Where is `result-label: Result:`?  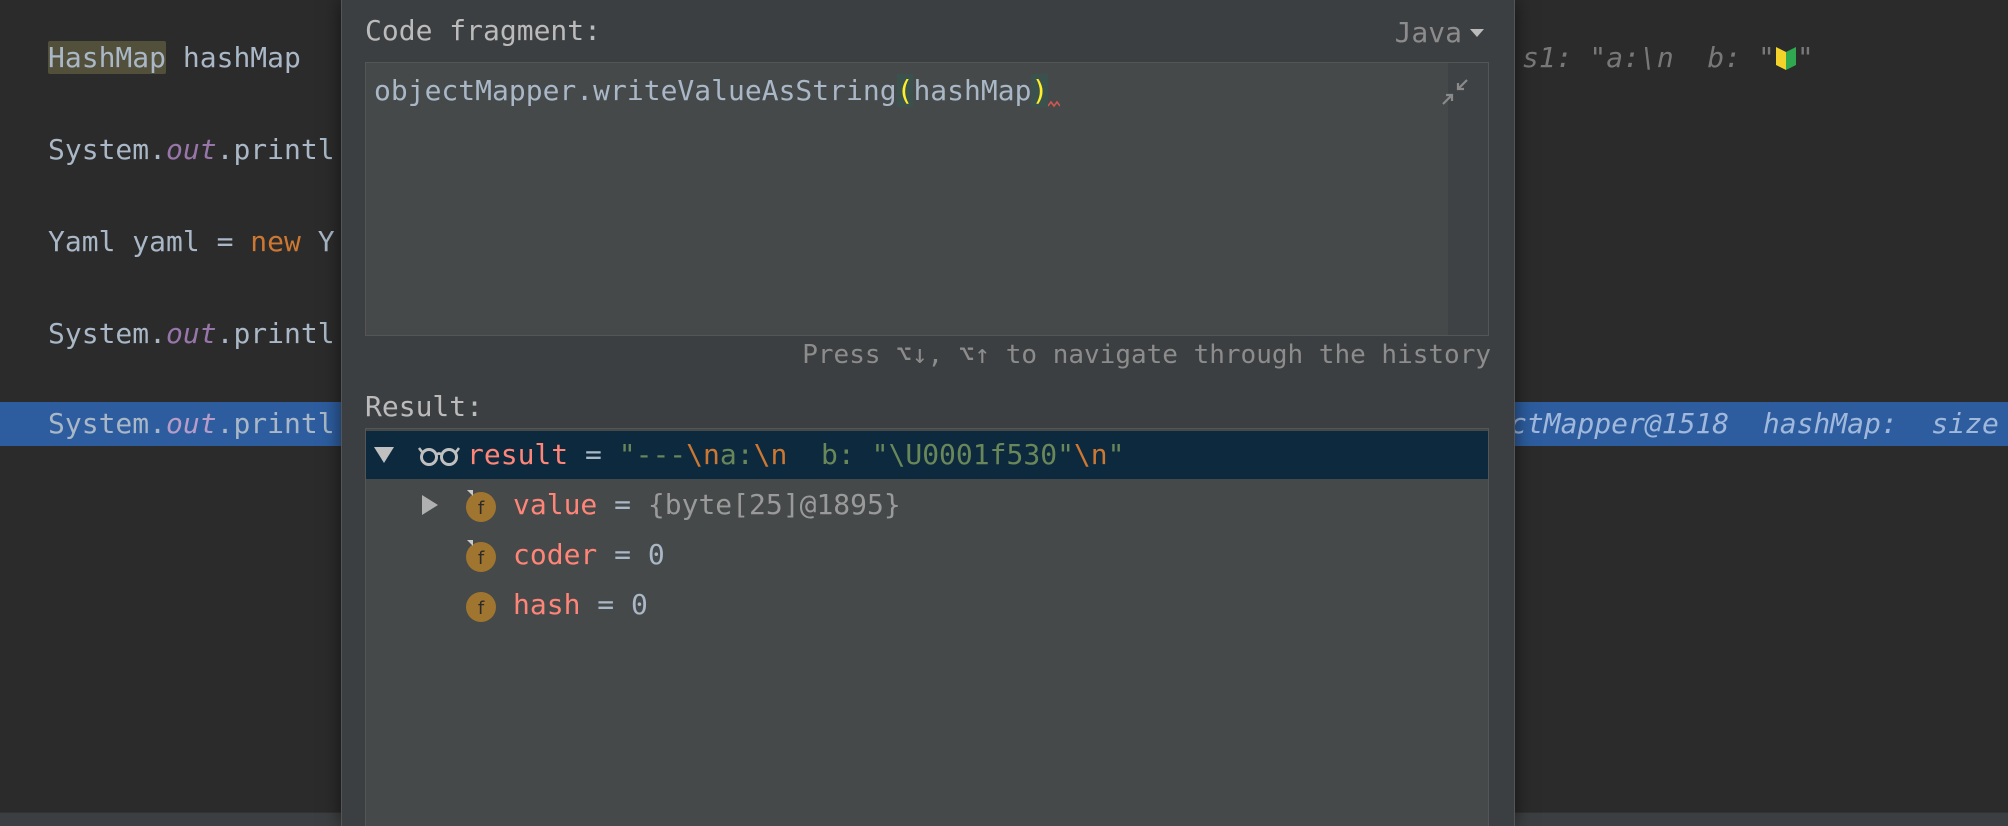 result-label: Result: is located at coordinates (424, 406).